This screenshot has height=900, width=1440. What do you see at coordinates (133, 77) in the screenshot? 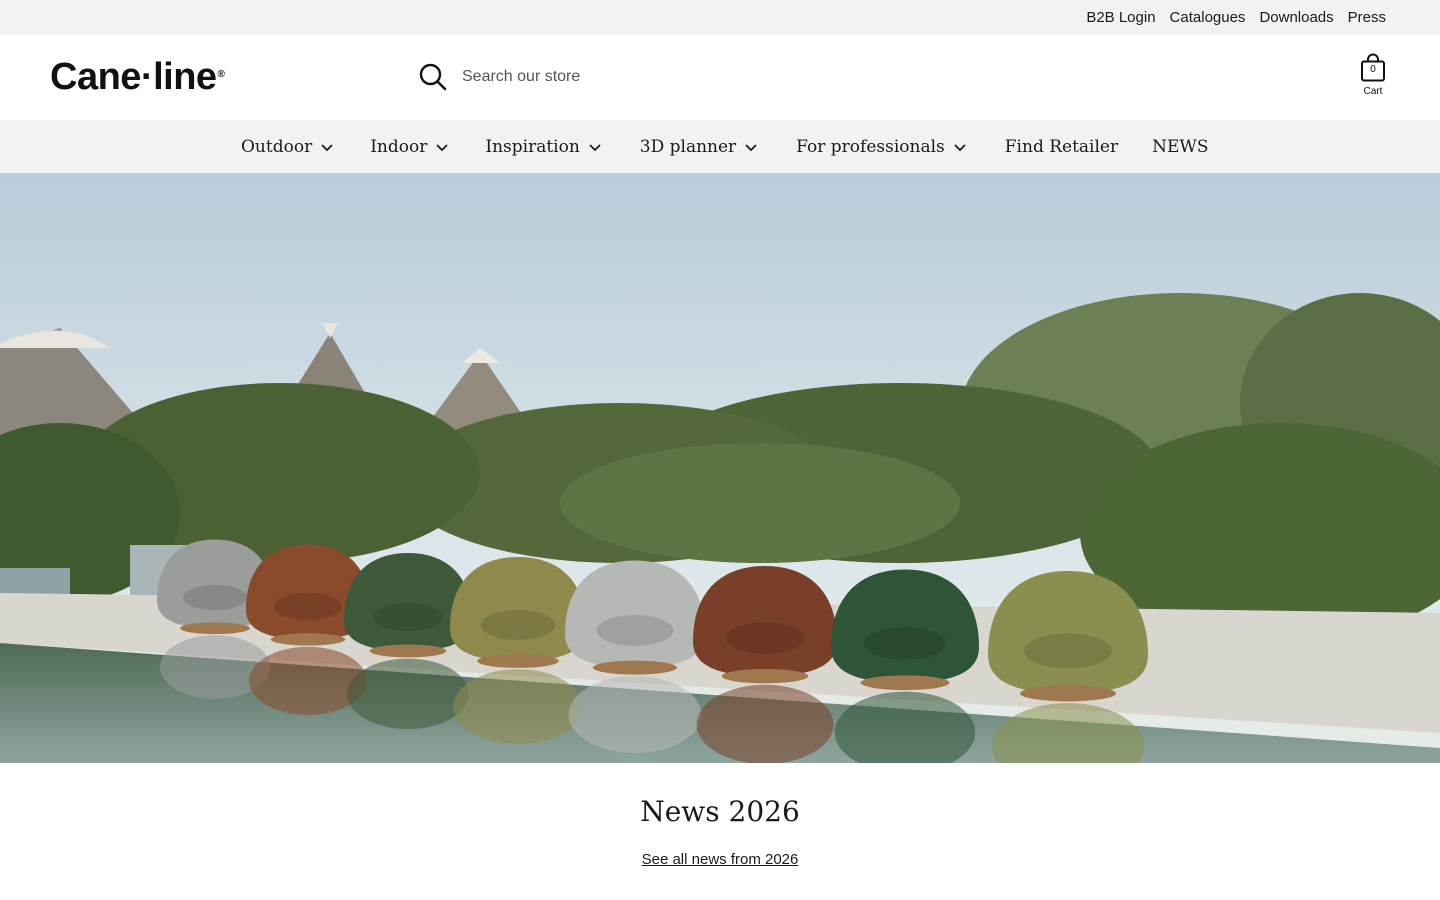
I see `logo-text: Cane·line` at bounding box center [133, 77].